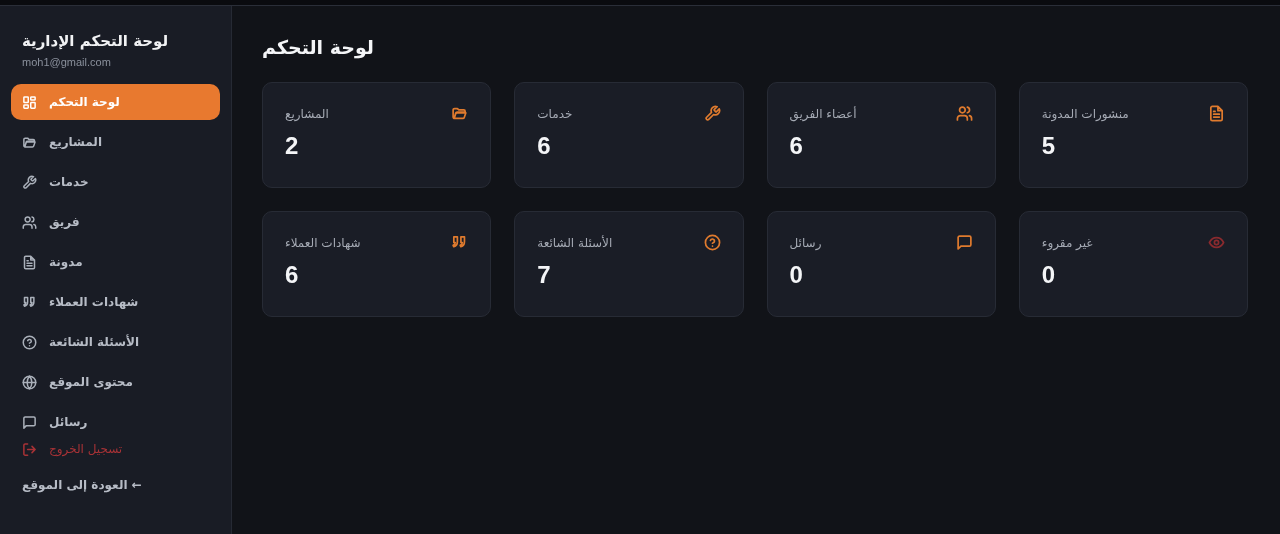 Image resolution: width=1280 pixels, height=534 pixels. What do you see at coordinates (29, 142) in the screenshot?
I see `folder-icon` at bounding box center [29, 142].